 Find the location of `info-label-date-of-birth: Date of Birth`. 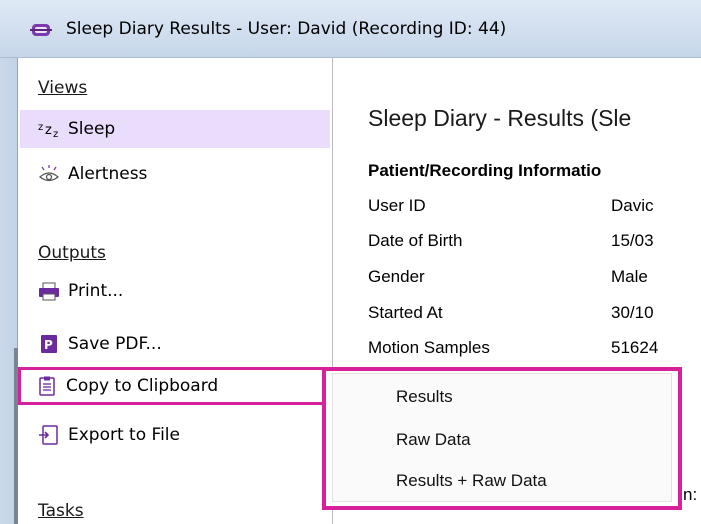

info-label-date-of-birth: Date of Birth is located at coordinates (415, 240).